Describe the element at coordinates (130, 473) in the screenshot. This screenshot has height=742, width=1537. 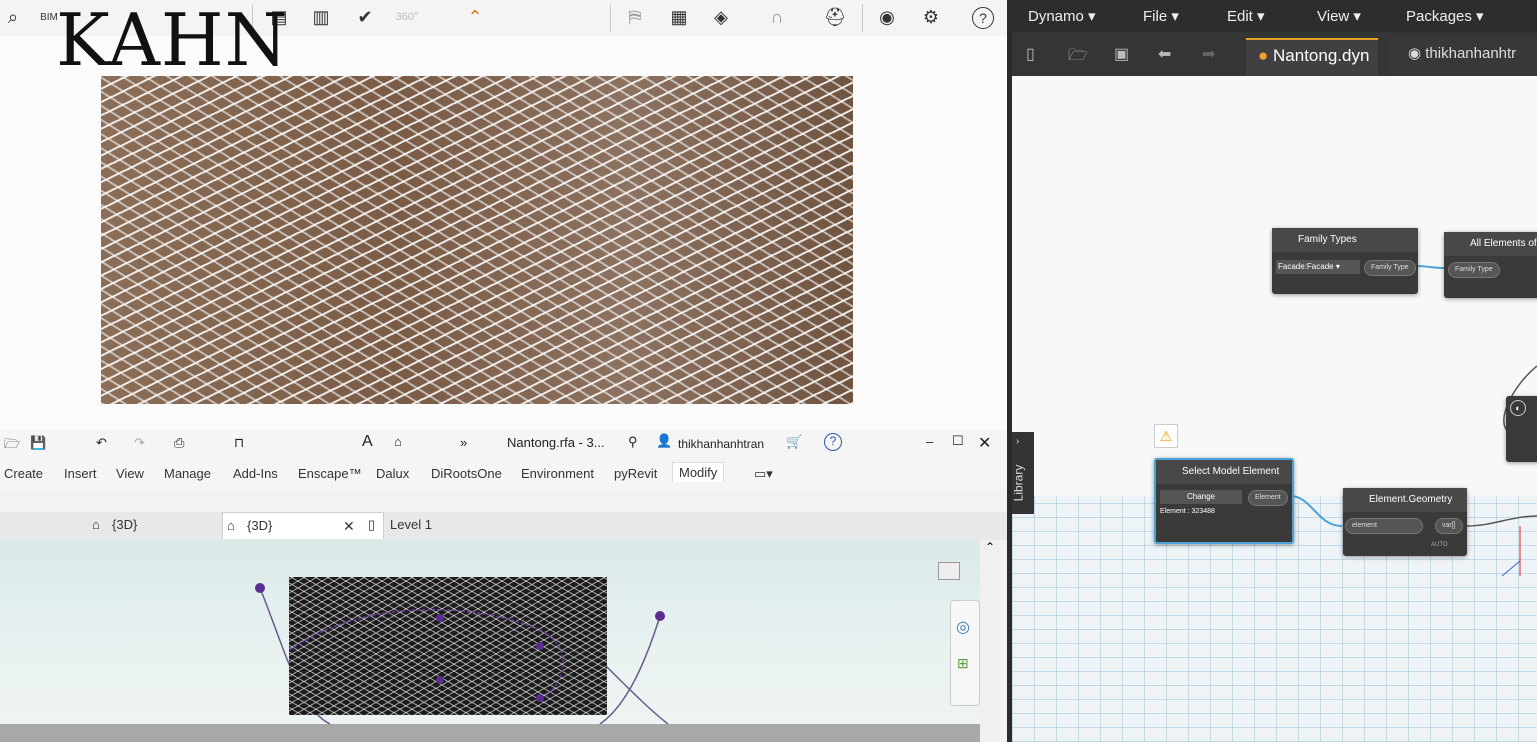
I see `tab-view: View` at that location.